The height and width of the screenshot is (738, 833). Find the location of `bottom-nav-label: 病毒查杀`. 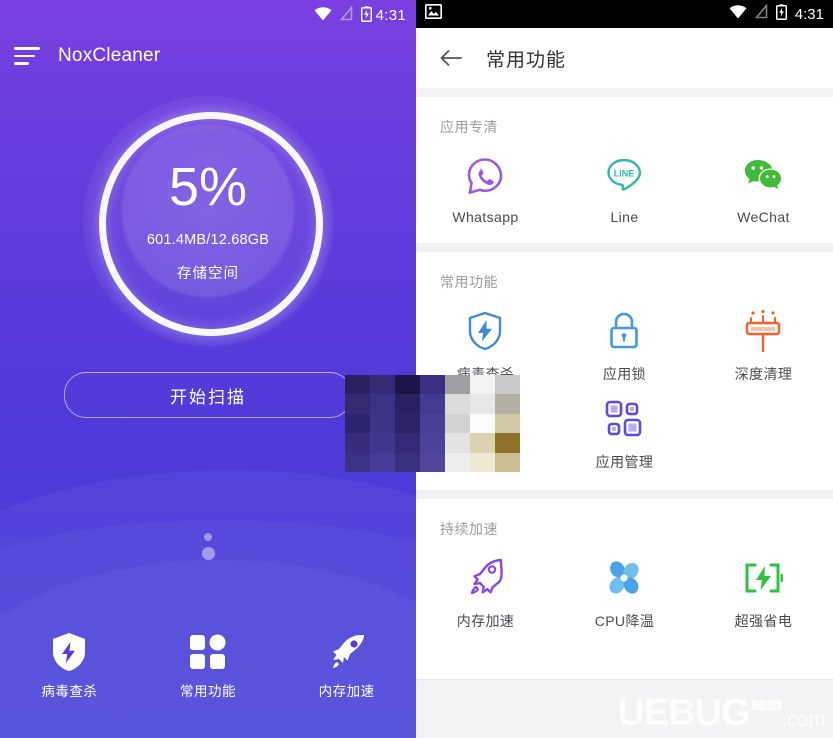

bottom-nav-label: 病毒查杀 is located at coordinates (69, 691).